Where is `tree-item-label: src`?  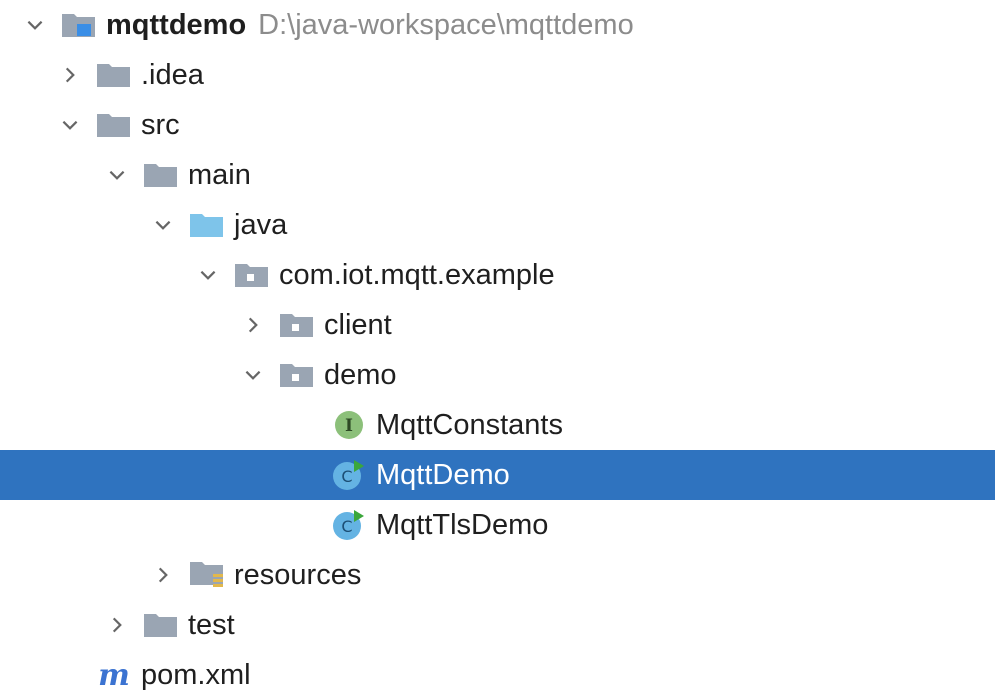 tree-item-label: src is located at coordinates (160, 124).